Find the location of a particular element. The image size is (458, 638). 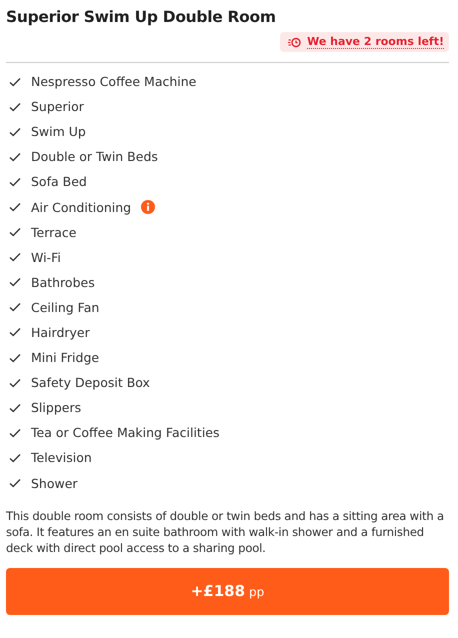

amenity-label: Sofa Bed is located at coordinates (59, 182).